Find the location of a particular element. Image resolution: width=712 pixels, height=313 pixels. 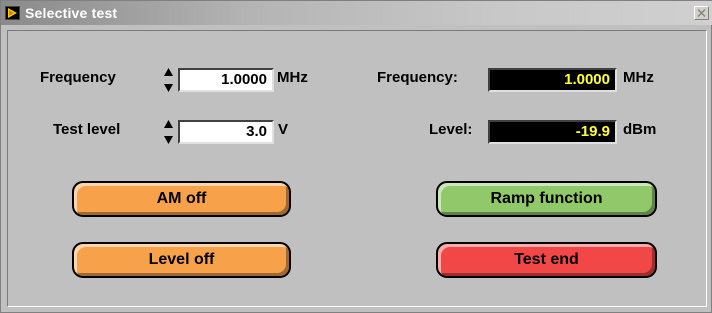

test-level-input: 3.0 is located at coordinates (226, 132).